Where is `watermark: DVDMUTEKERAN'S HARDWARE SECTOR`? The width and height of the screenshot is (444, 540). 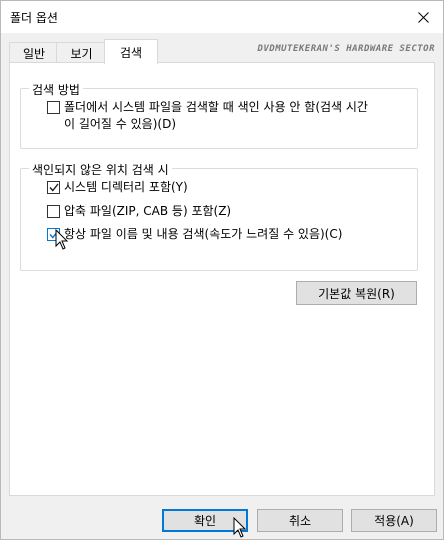
watermark: DVDMUTEKERAN'S HARDWARE SECTOR is located at coordinates (346, 49).